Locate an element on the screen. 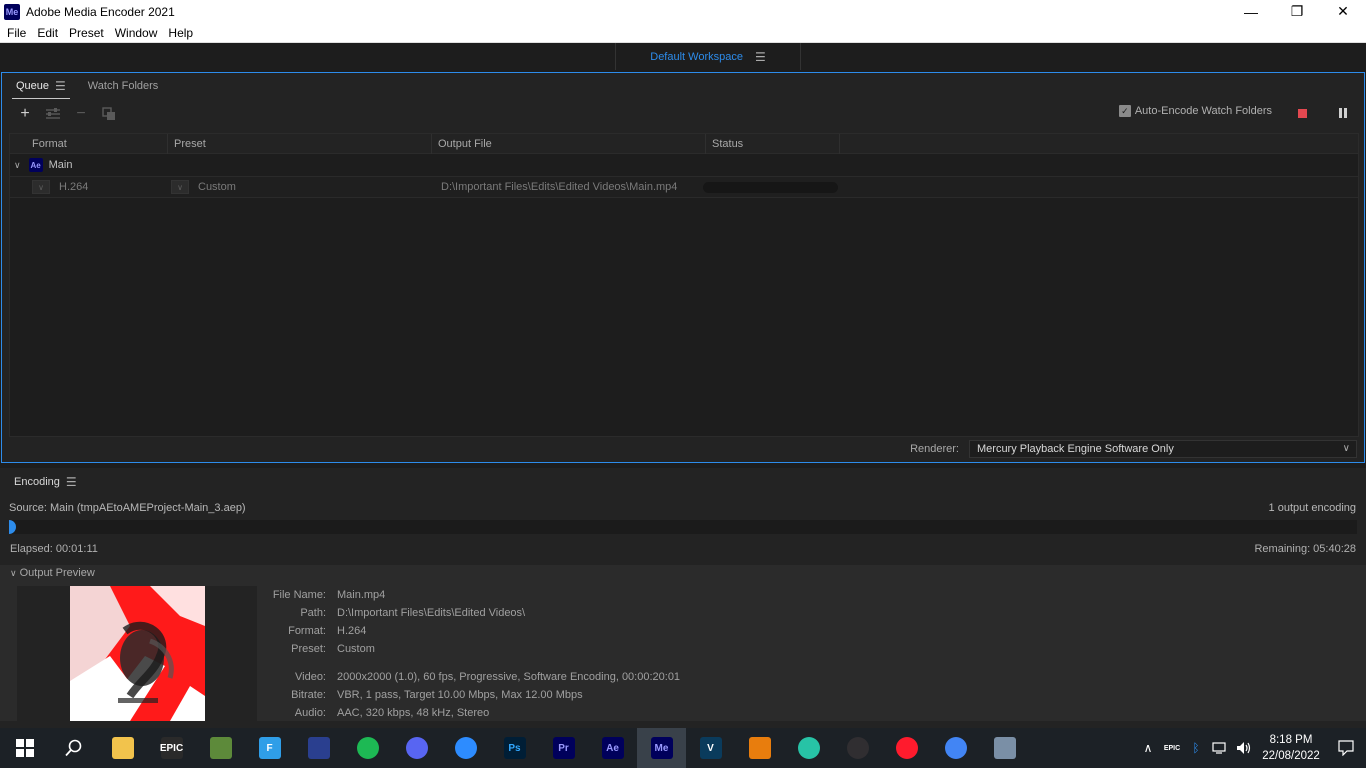 This screenshot has height=768, width=1366. remove-minus-icon: − is located at coordinates (81, 114).